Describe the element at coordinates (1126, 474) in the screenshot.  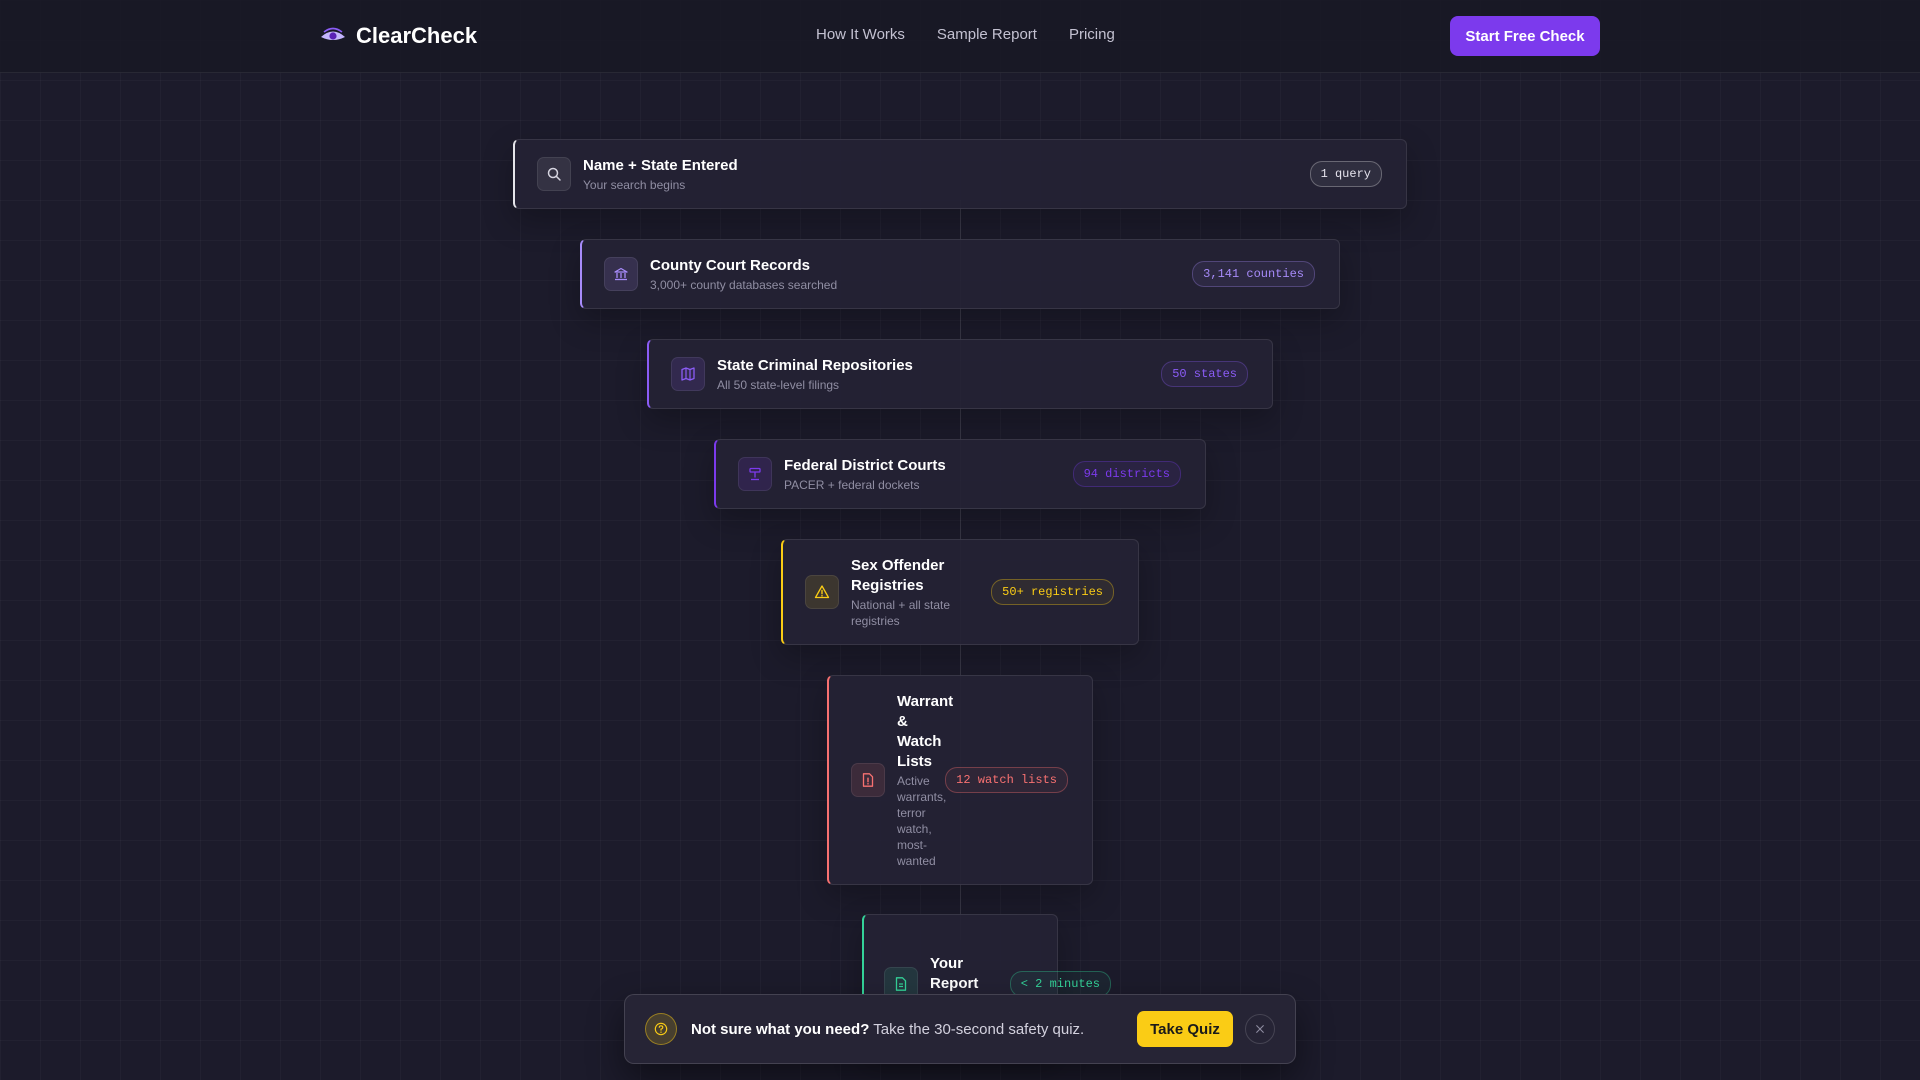
I see `step-badge: 94 districts` at that location.